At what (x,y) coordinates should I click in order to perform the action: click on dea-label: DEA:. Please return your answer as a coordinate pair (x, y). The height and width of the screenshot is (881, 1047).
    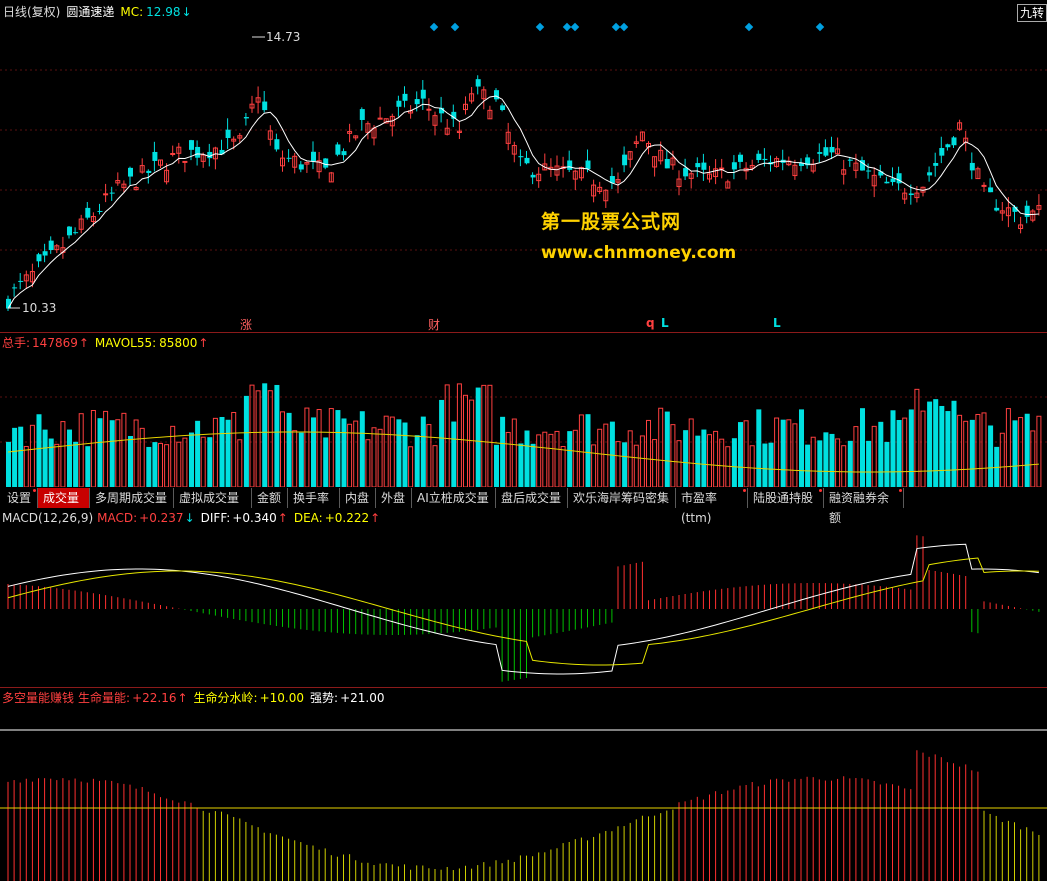
    Looking at the image, I should click on (308, 518).